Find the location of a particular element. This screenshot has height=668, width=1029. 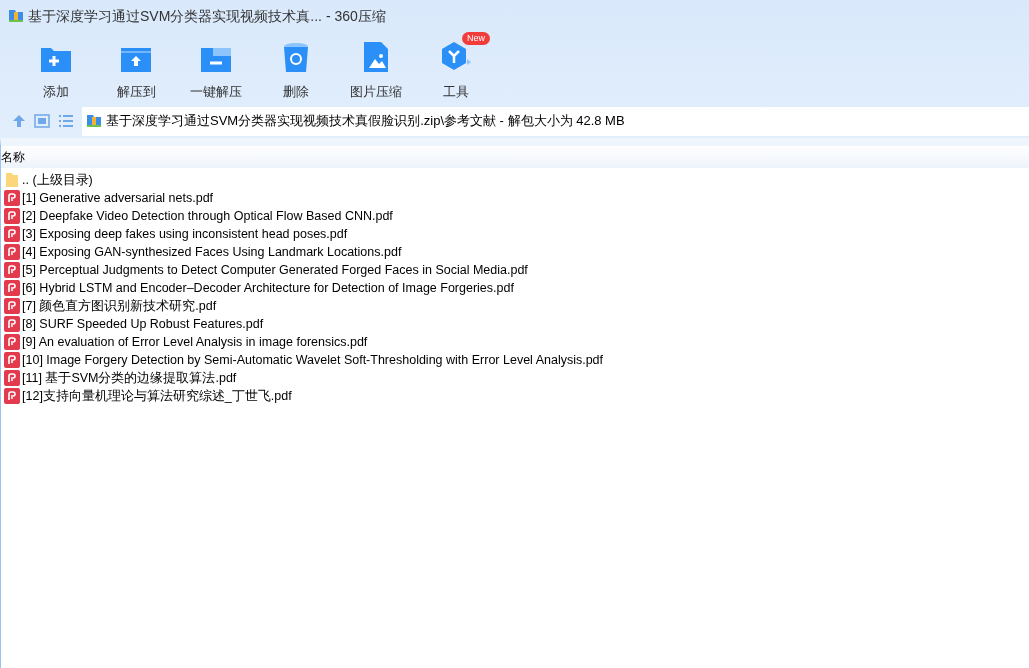

file-name: [9] An evaluation of Error Level Analysis in image forensics.pdf is located at coordinates (195, 342).